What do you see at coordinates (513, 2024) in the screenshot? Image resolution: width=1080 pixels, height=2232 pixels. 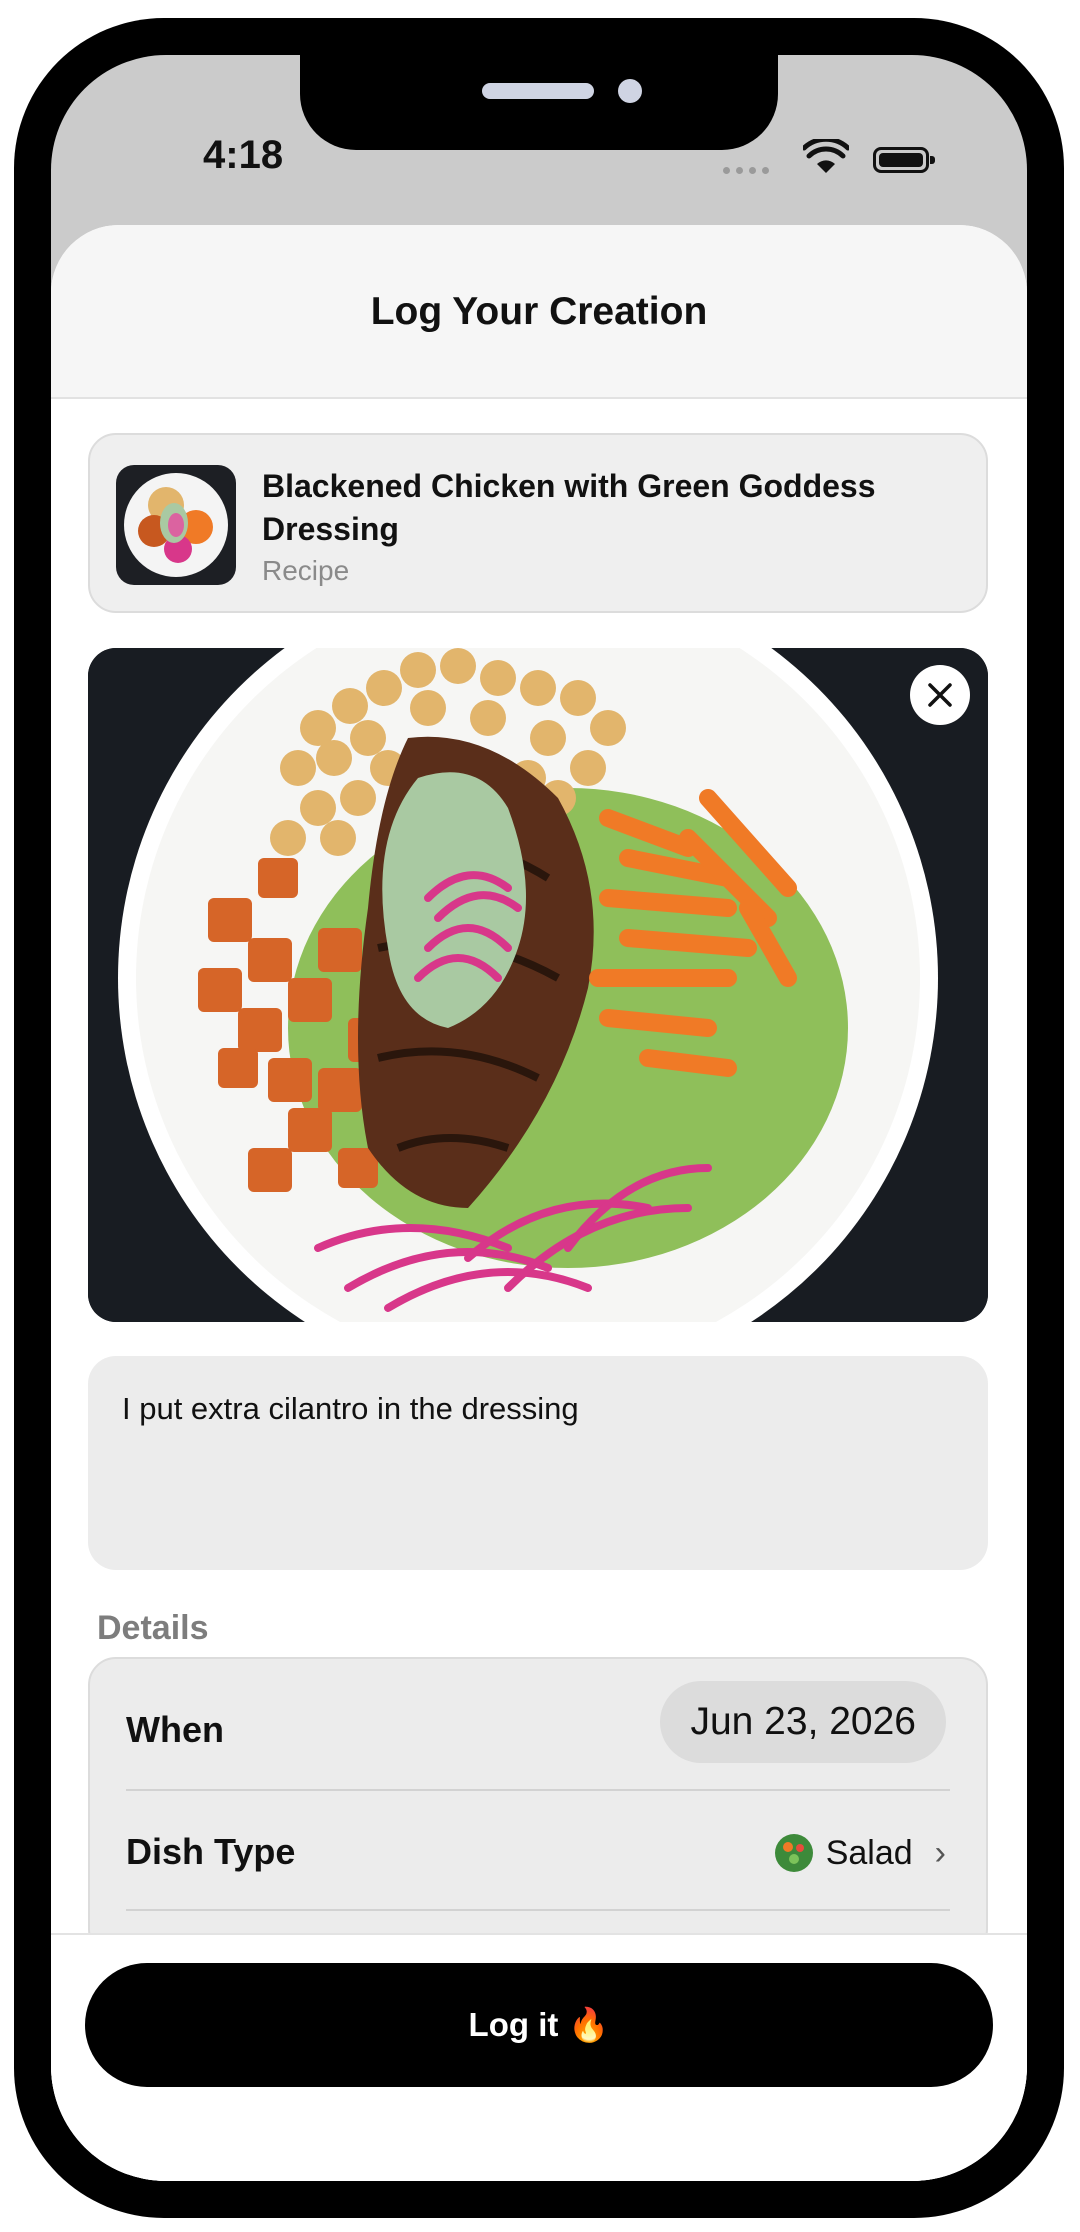 I see `log-it-label: Log it` at bounding box center [513, 2024].